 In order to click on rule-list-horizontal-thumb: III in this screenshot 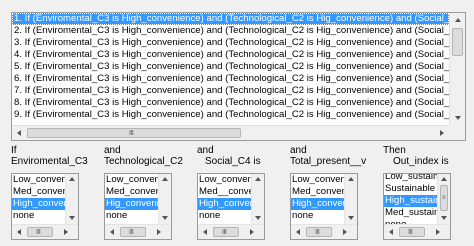, I will do `click(134, 133)`.